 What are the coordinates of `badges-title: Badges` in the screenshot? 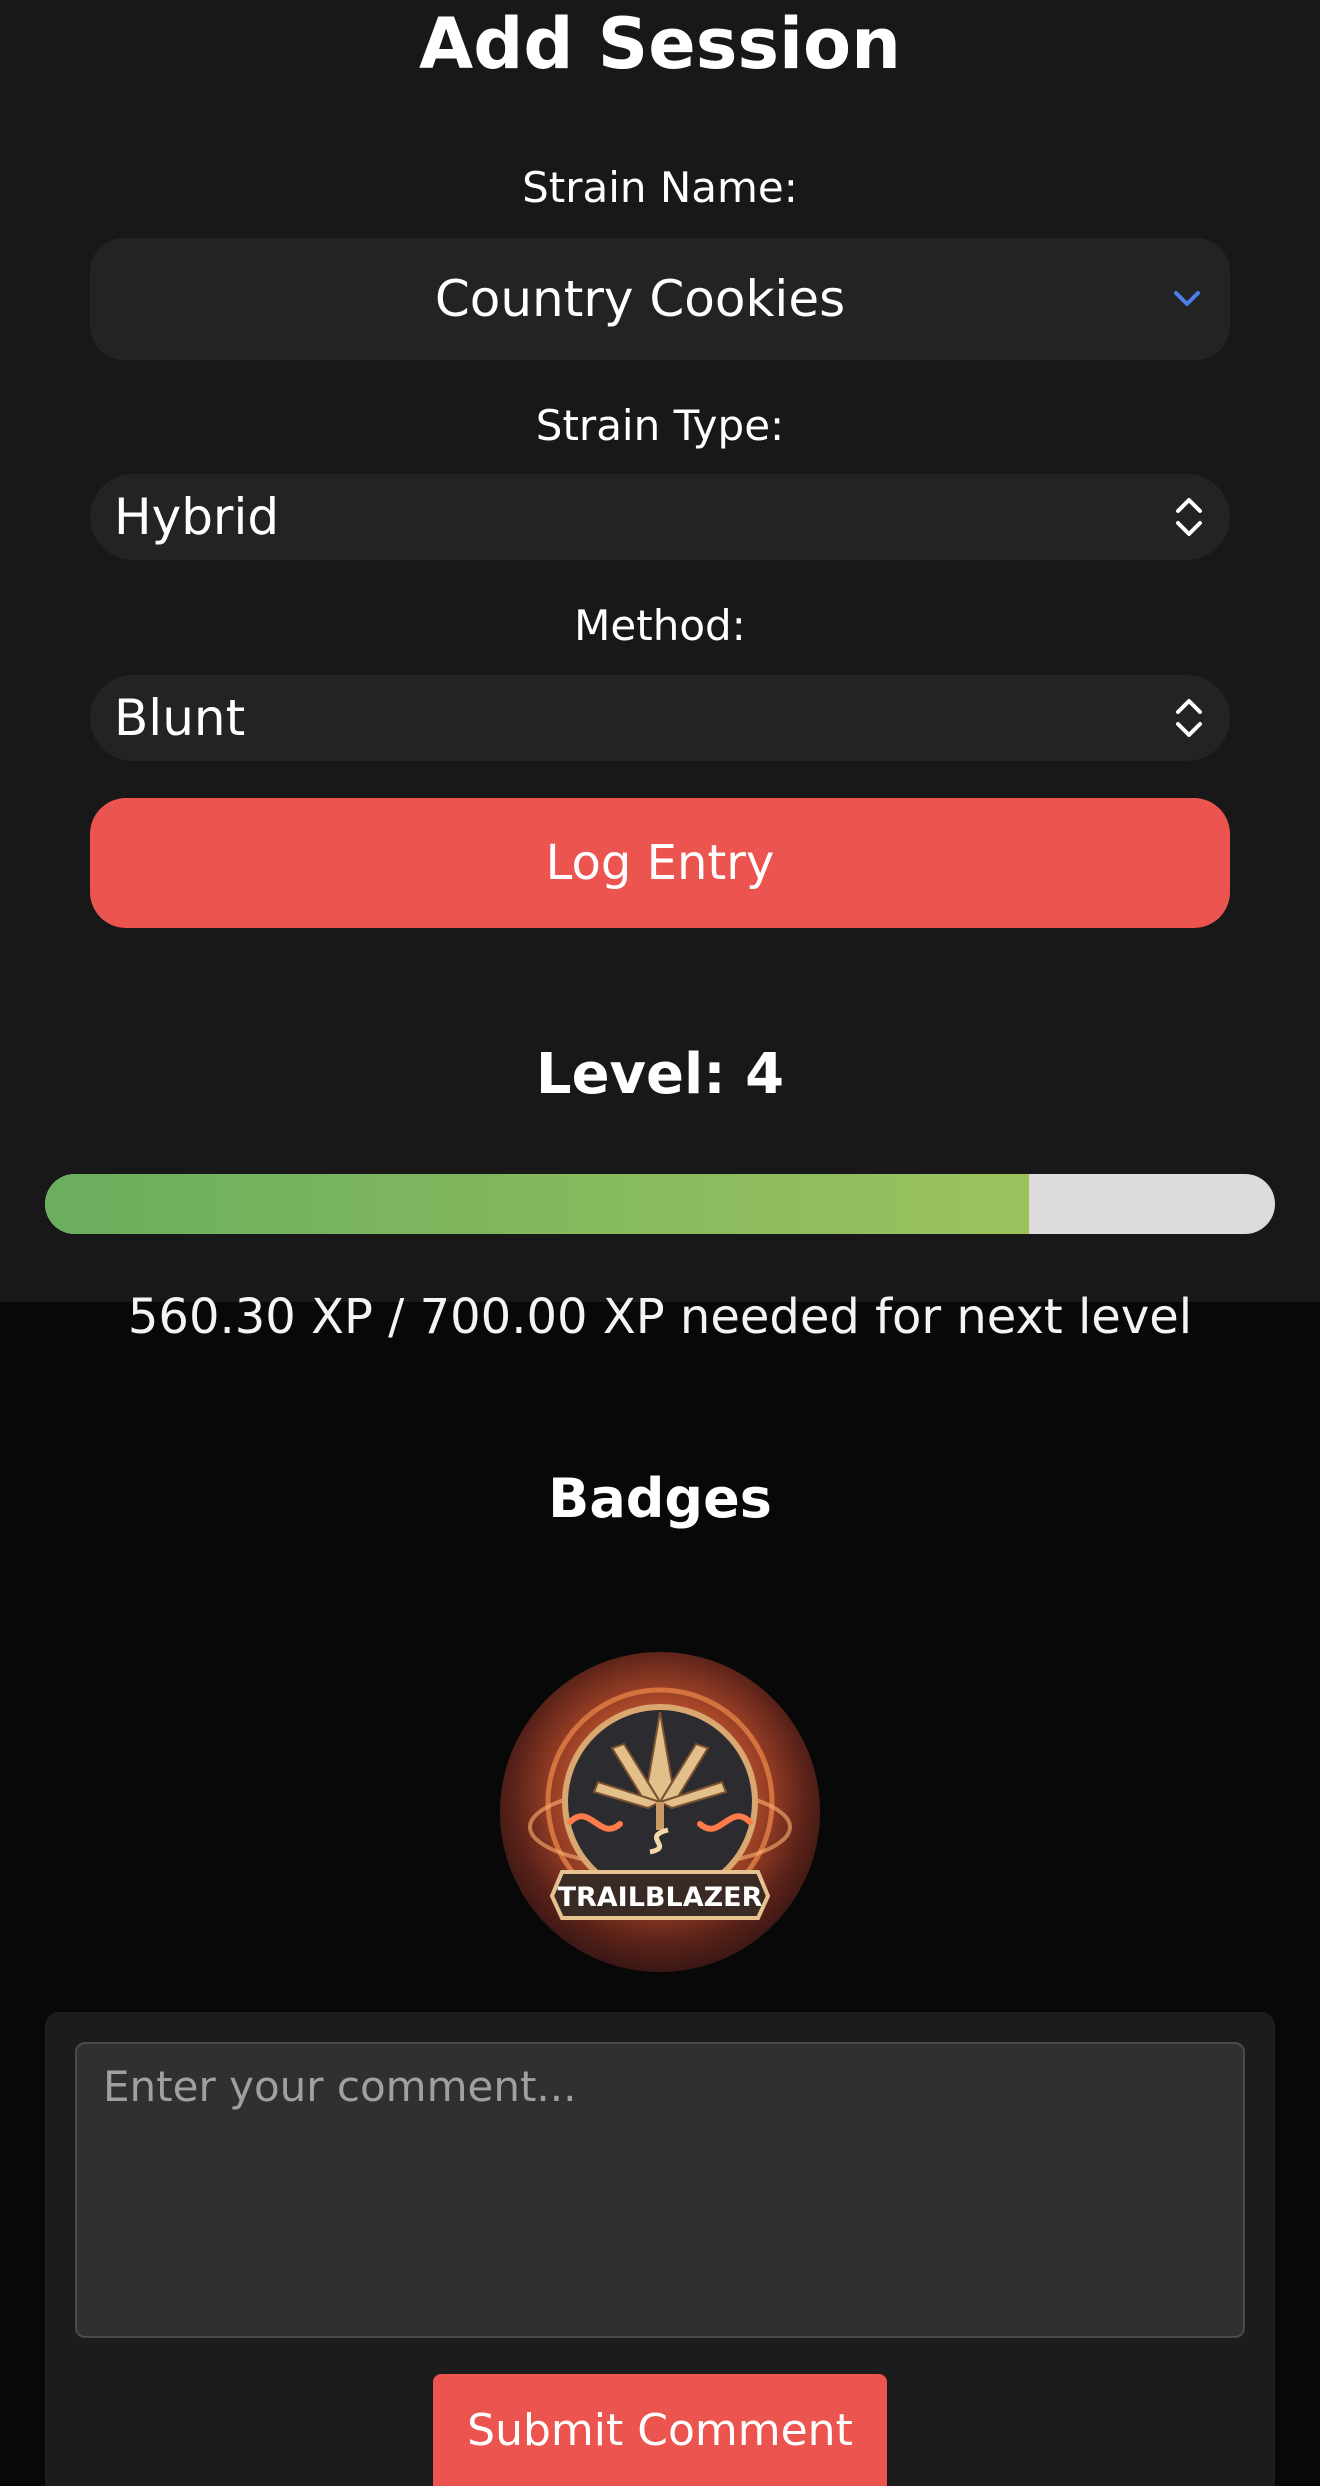 It's located at (660, 1498).